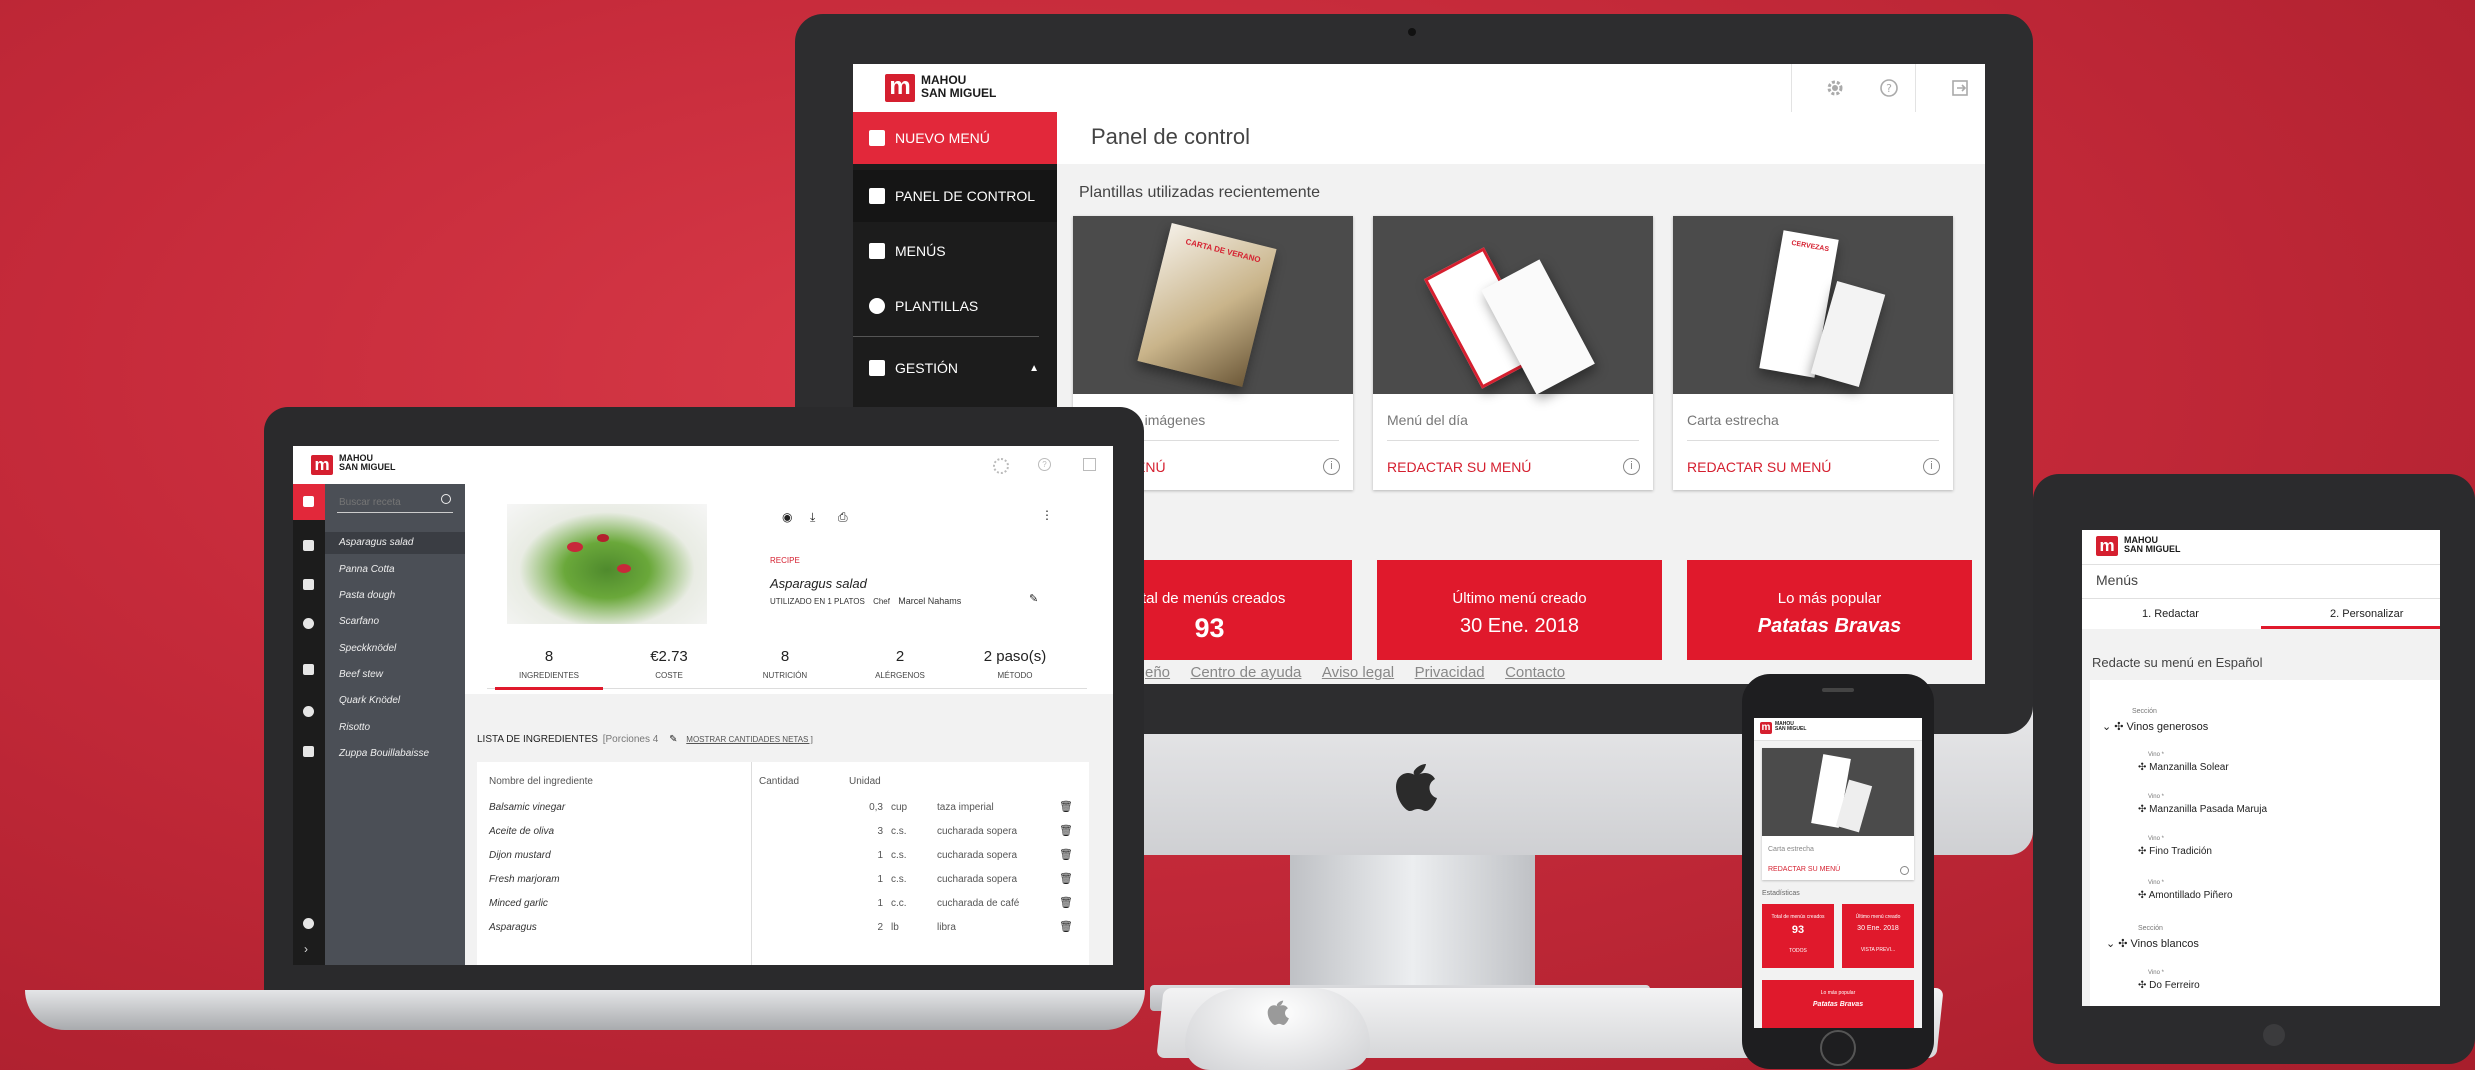 The image size is (2475, 1070). What do you see at coordinates (2366, 614) in the screenshot?
I see `step-personalizar: 2. Personalizar` at bounding box center [2366, 614].